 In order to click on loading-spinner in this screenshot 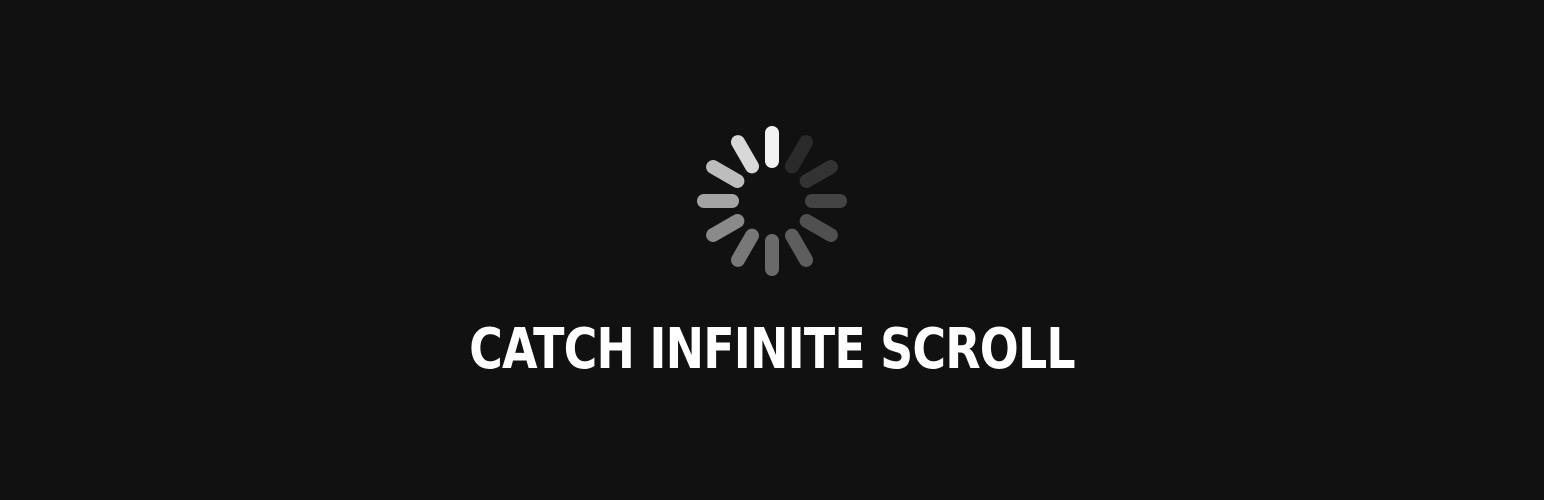, I will do `click(772, 201)`.